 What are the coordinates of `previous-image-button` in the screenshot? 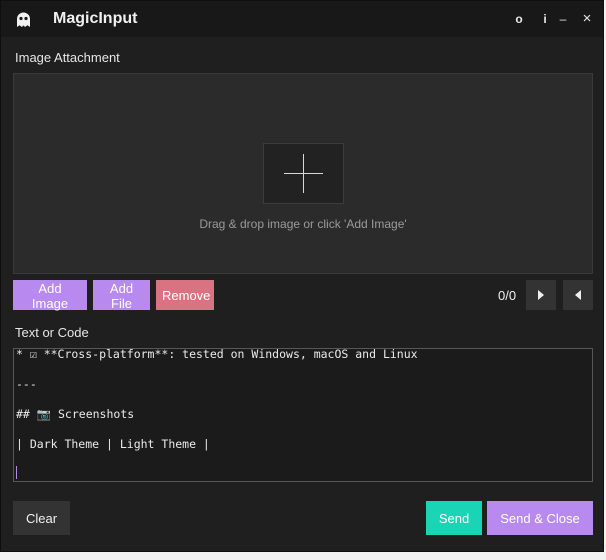 It's located at (578, 295).